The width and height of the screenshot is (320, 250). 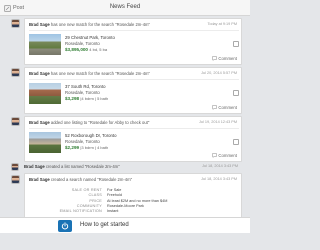 I want to click on listing-price: $3,298 |4 bdrm | 5 bath, so click(x=86, y=98).